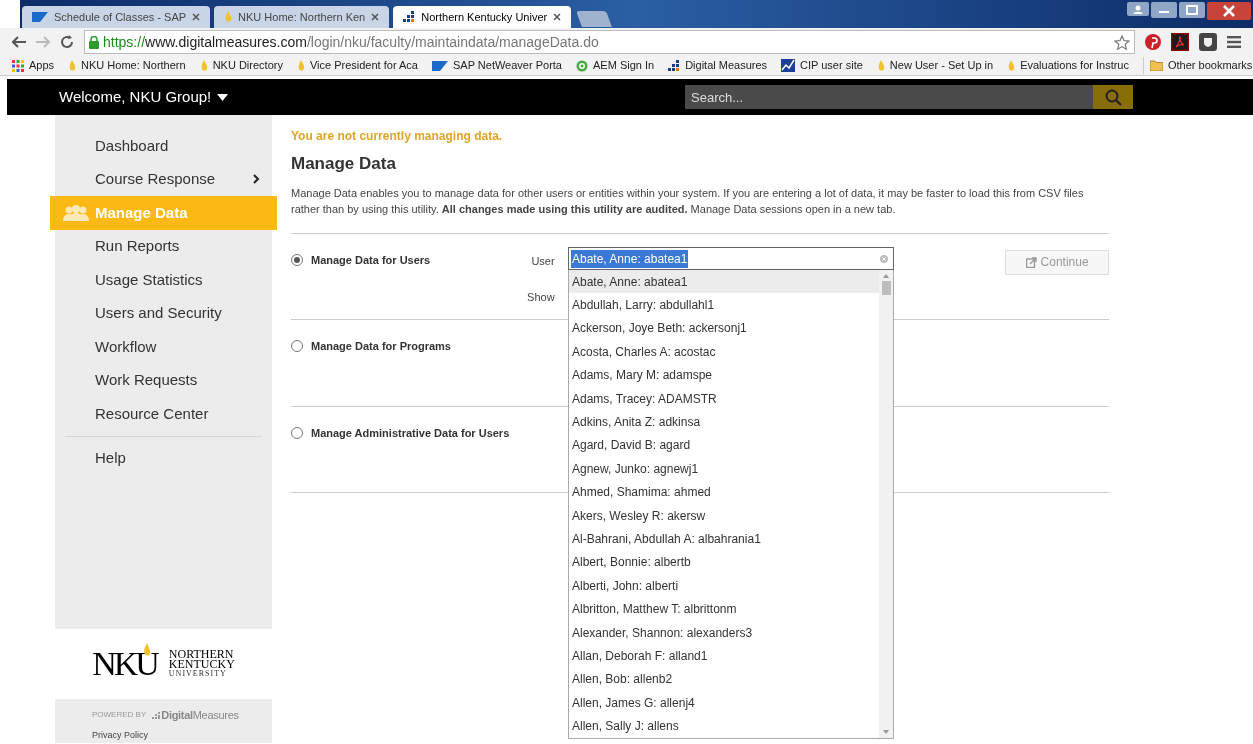 This screenshot has height=744, width=1253. Describe the element at coordinates (406, 259) in the screenshot. I see `radio-option: Manage Data for Users` at that location.